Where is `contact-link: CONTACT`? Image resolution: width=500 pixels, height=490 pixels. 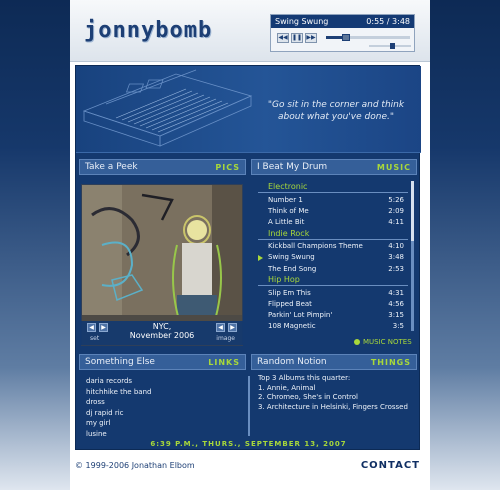
contact-link: CONTACT is located at coordinates (390, 465).